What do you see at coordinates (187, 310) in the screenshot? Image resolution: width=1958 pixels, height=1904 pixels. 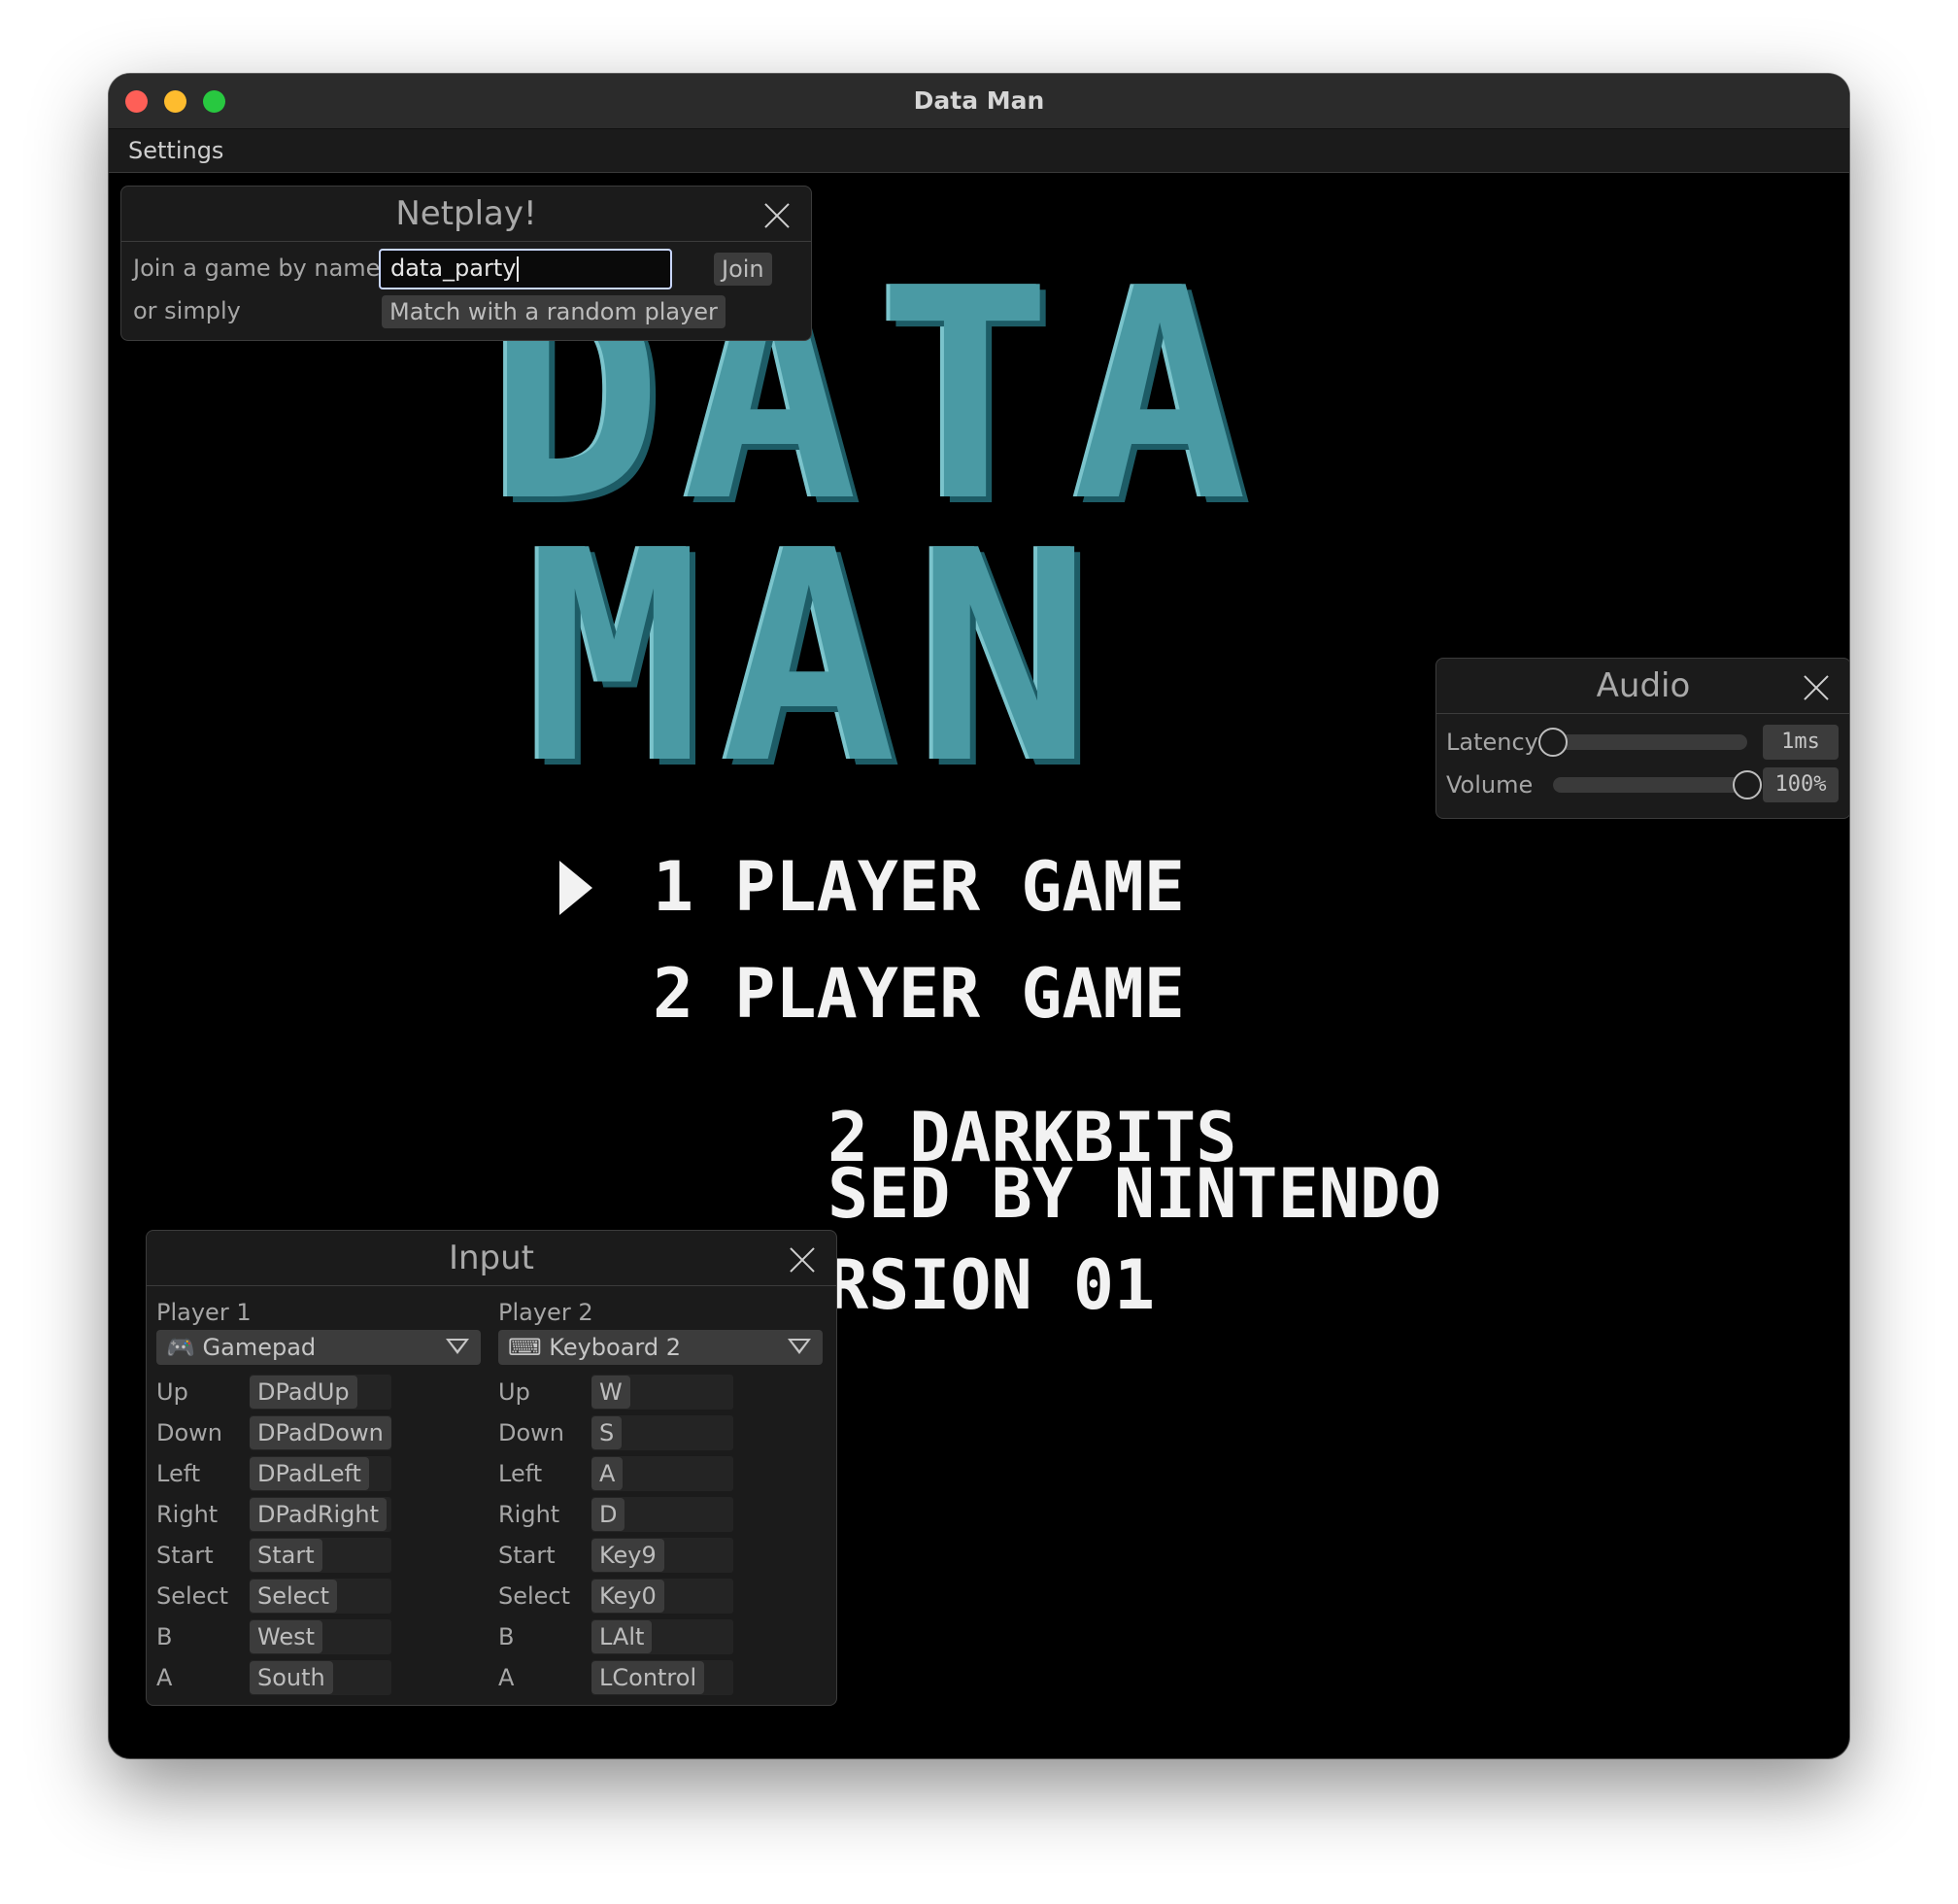 I see `or-simply-label: or simply` at bounding box center [187, 310].